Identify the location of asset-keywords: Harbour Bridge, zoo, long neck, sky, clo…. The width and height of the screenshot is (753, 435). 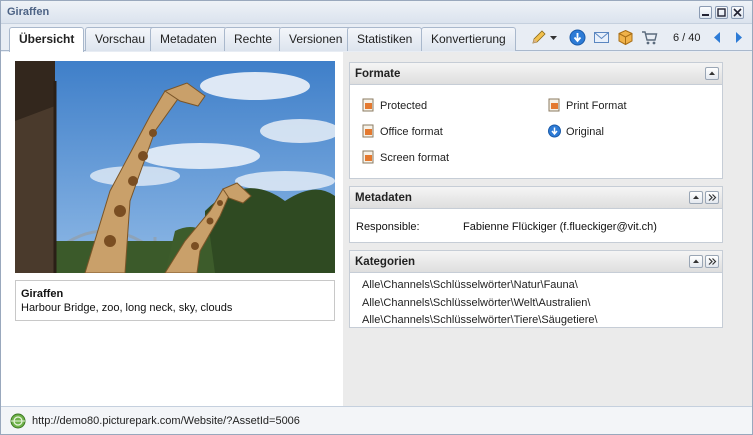
(127, 308).